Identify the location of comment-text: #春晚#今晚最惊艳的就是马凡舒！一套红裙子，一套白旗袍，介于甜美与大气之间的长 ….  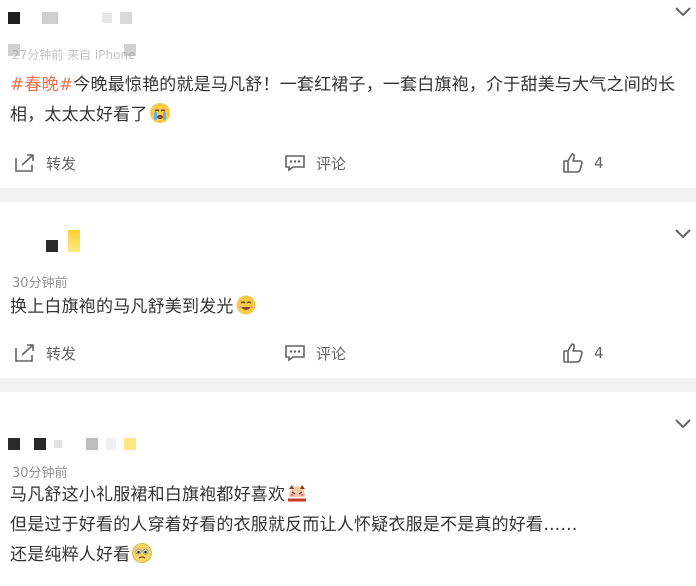
(343, 100).